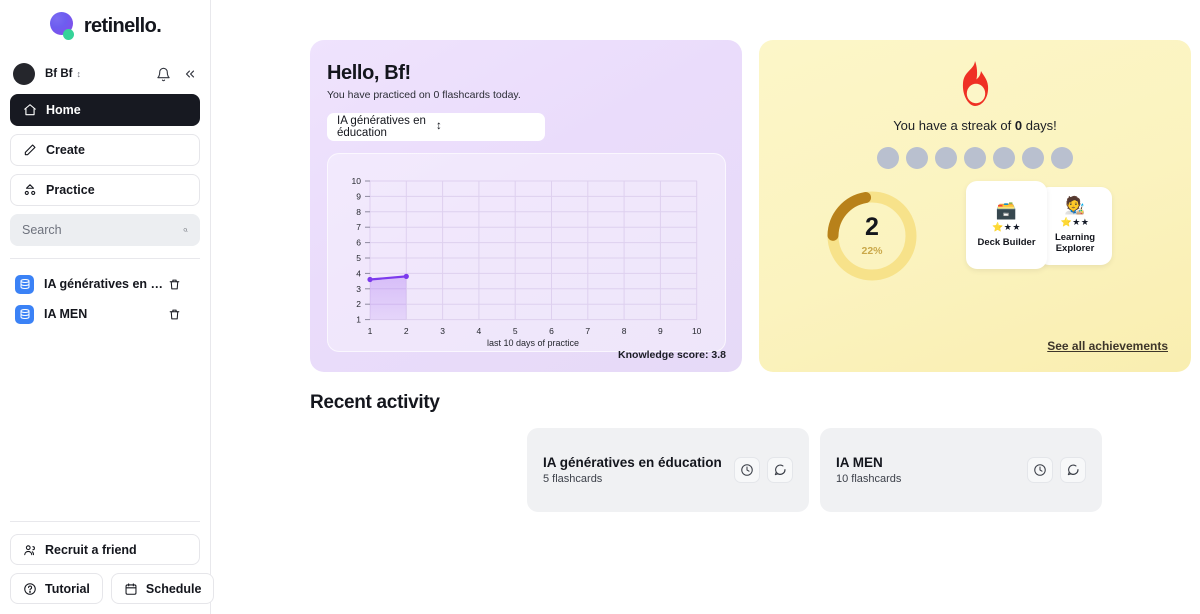  I want to click on streak-text: You have a streak of 0 days!, so click(975, 125).